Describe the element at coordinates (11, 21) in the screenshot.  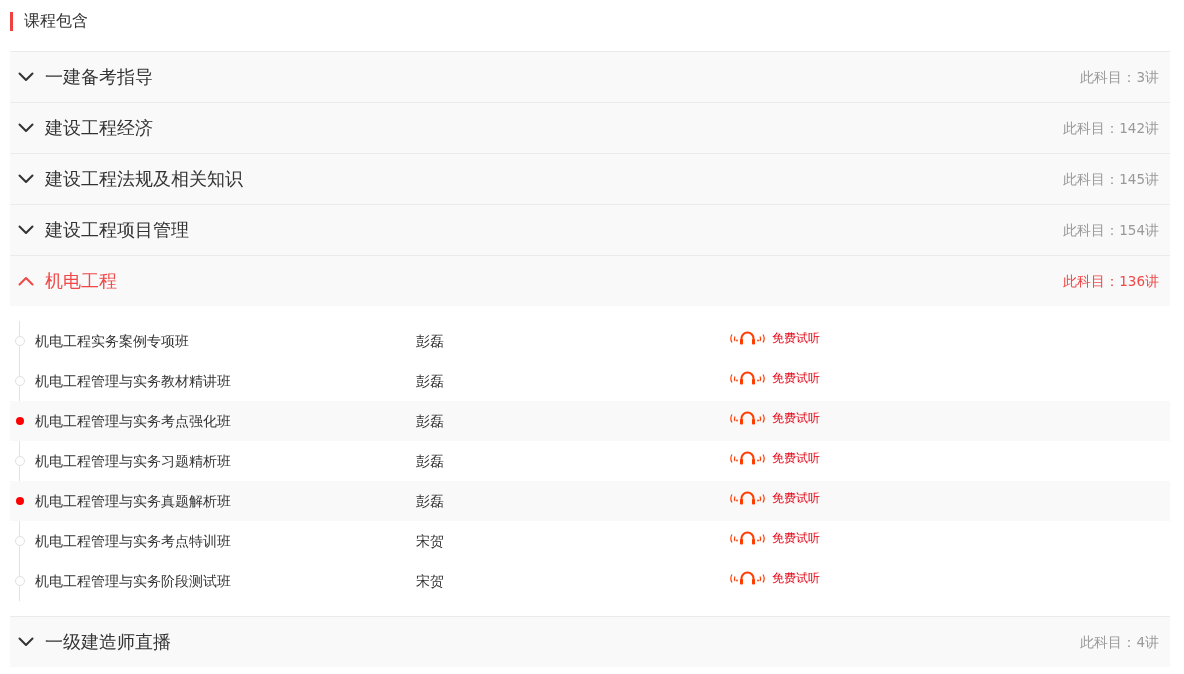
I see `accent-bar` at that location.